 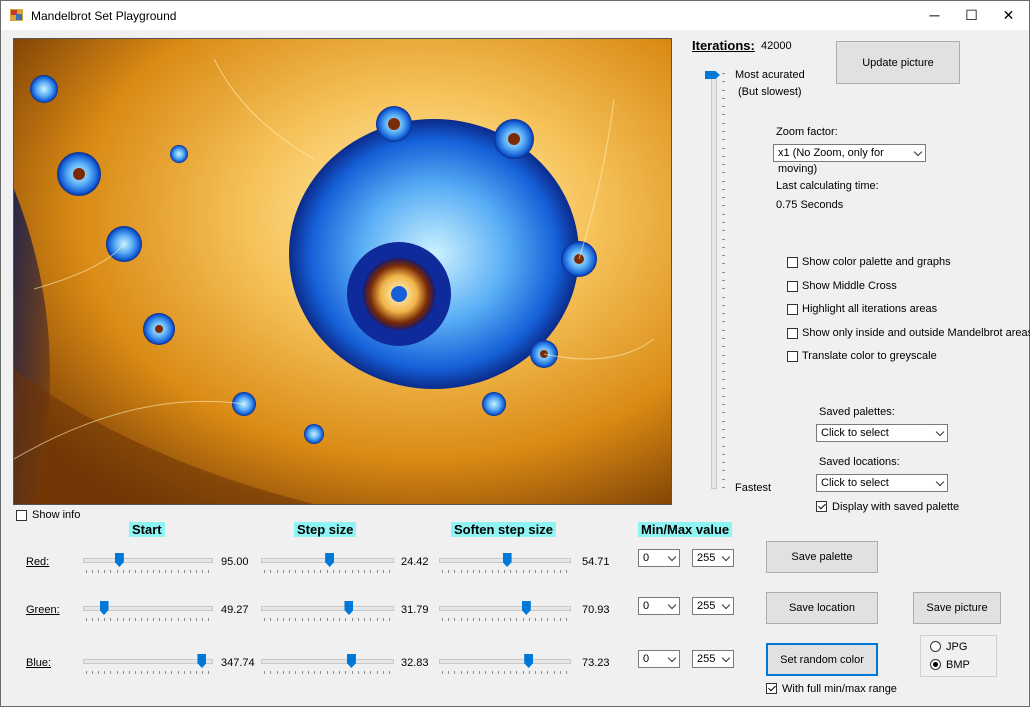 What do you see at coordinates (855, 483) in the screenshot?
I see `saved-locations-value: Click to select` at bounding box center [855, 483].